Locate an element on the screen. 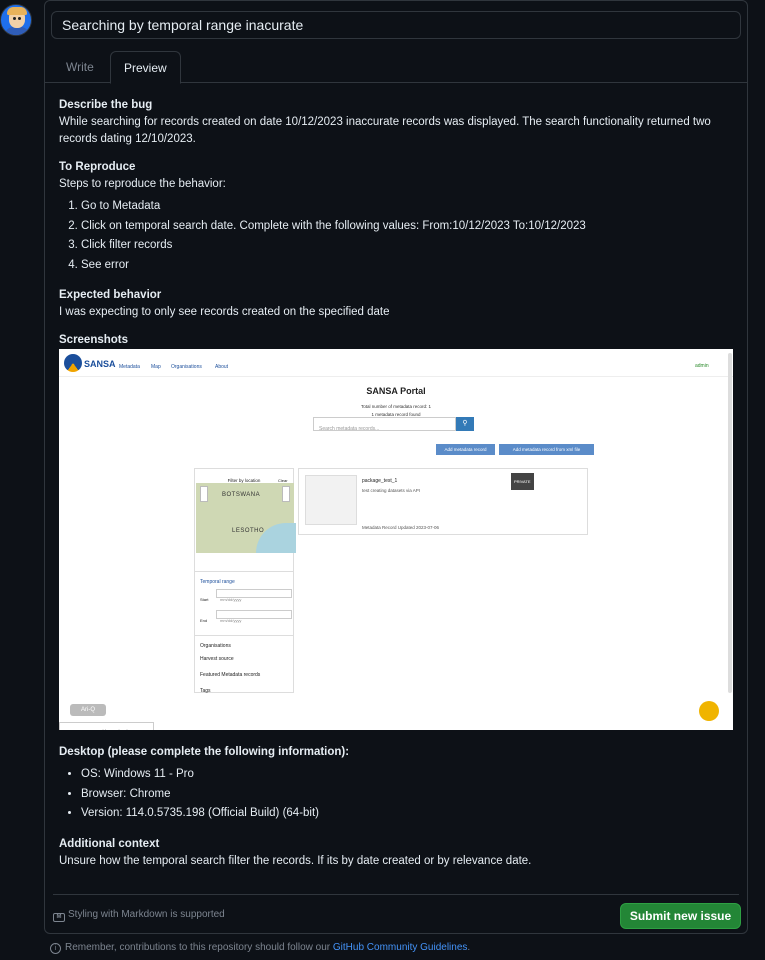 The width and height of the screenshot is (765, 960). issue-title-input: Searching by temporal range inacurate is located at coordinates (396, 25).